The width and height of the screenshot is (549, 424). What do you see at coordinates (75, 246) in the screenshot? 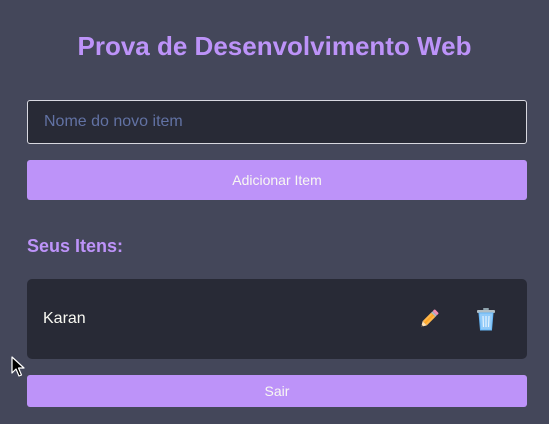
I see `items-heading: Seus Itens:` at bounding box center [75, 246].